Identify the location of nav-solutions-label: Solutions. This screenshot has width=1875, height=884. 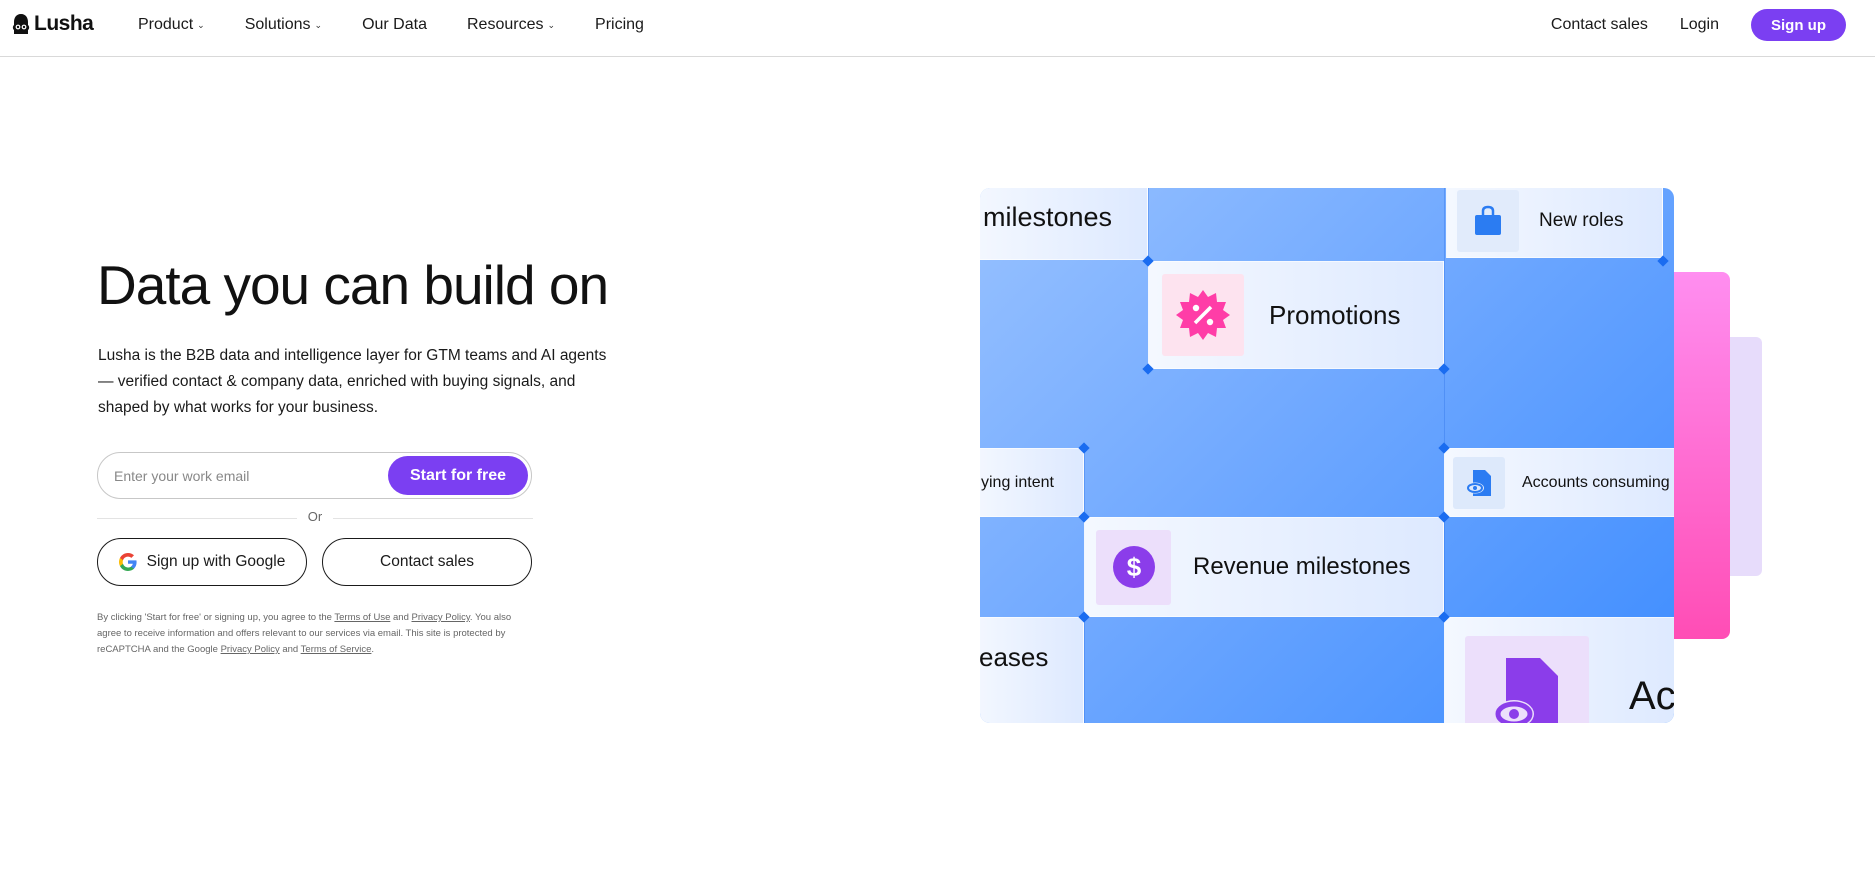
(277, 24).